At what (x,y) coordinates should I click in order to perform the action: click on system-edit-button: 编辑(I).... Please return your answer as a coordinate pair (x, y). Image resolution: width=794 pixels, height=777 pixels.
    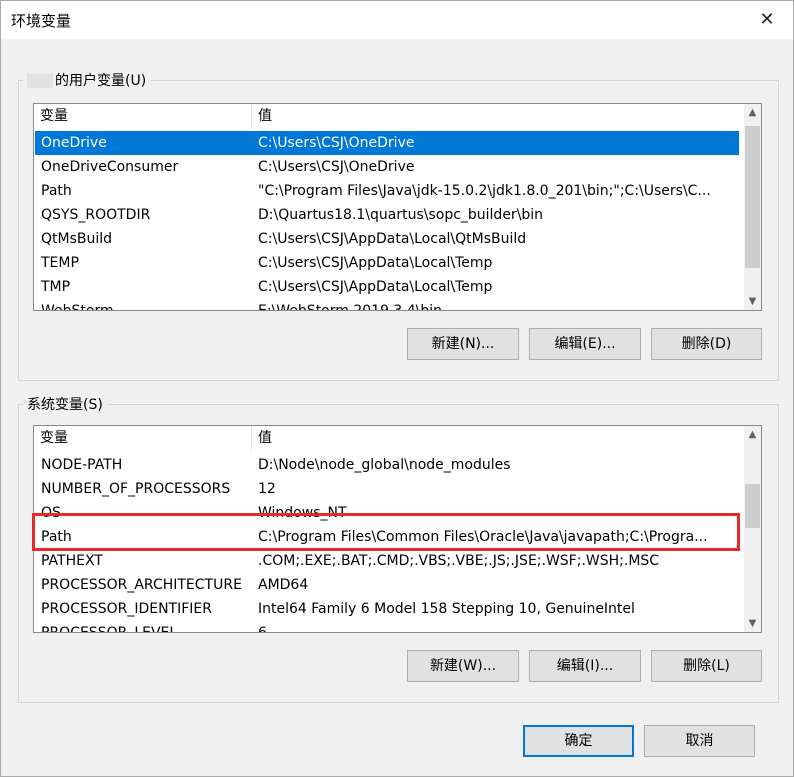
    Looking at the image, I should click on (585, 666).